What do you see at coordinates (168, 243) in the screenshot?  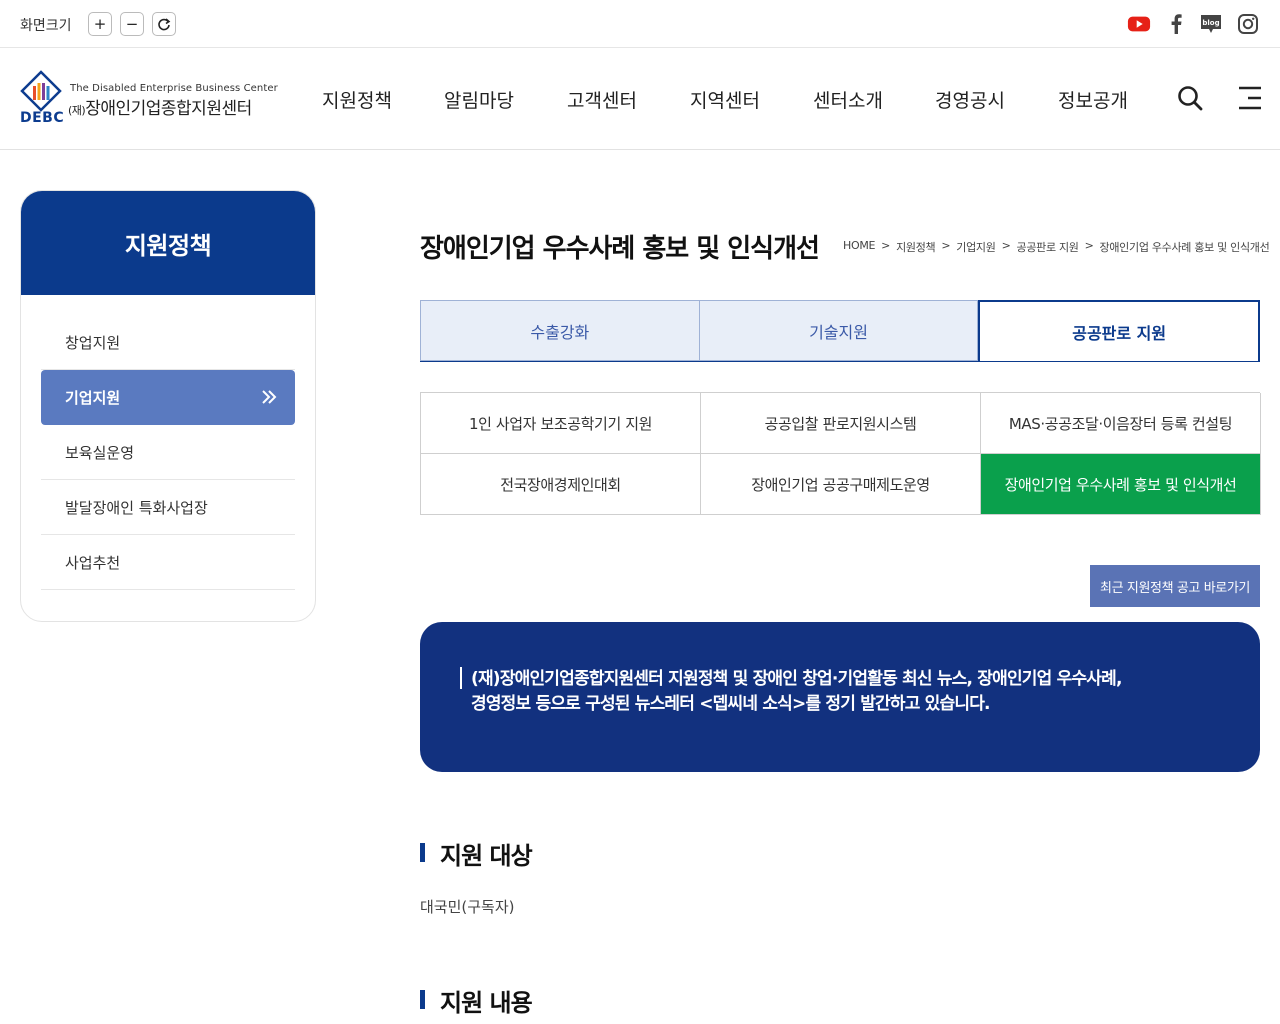 I see `sidebar-title: 지원정책` at bounding box center [168, 243].